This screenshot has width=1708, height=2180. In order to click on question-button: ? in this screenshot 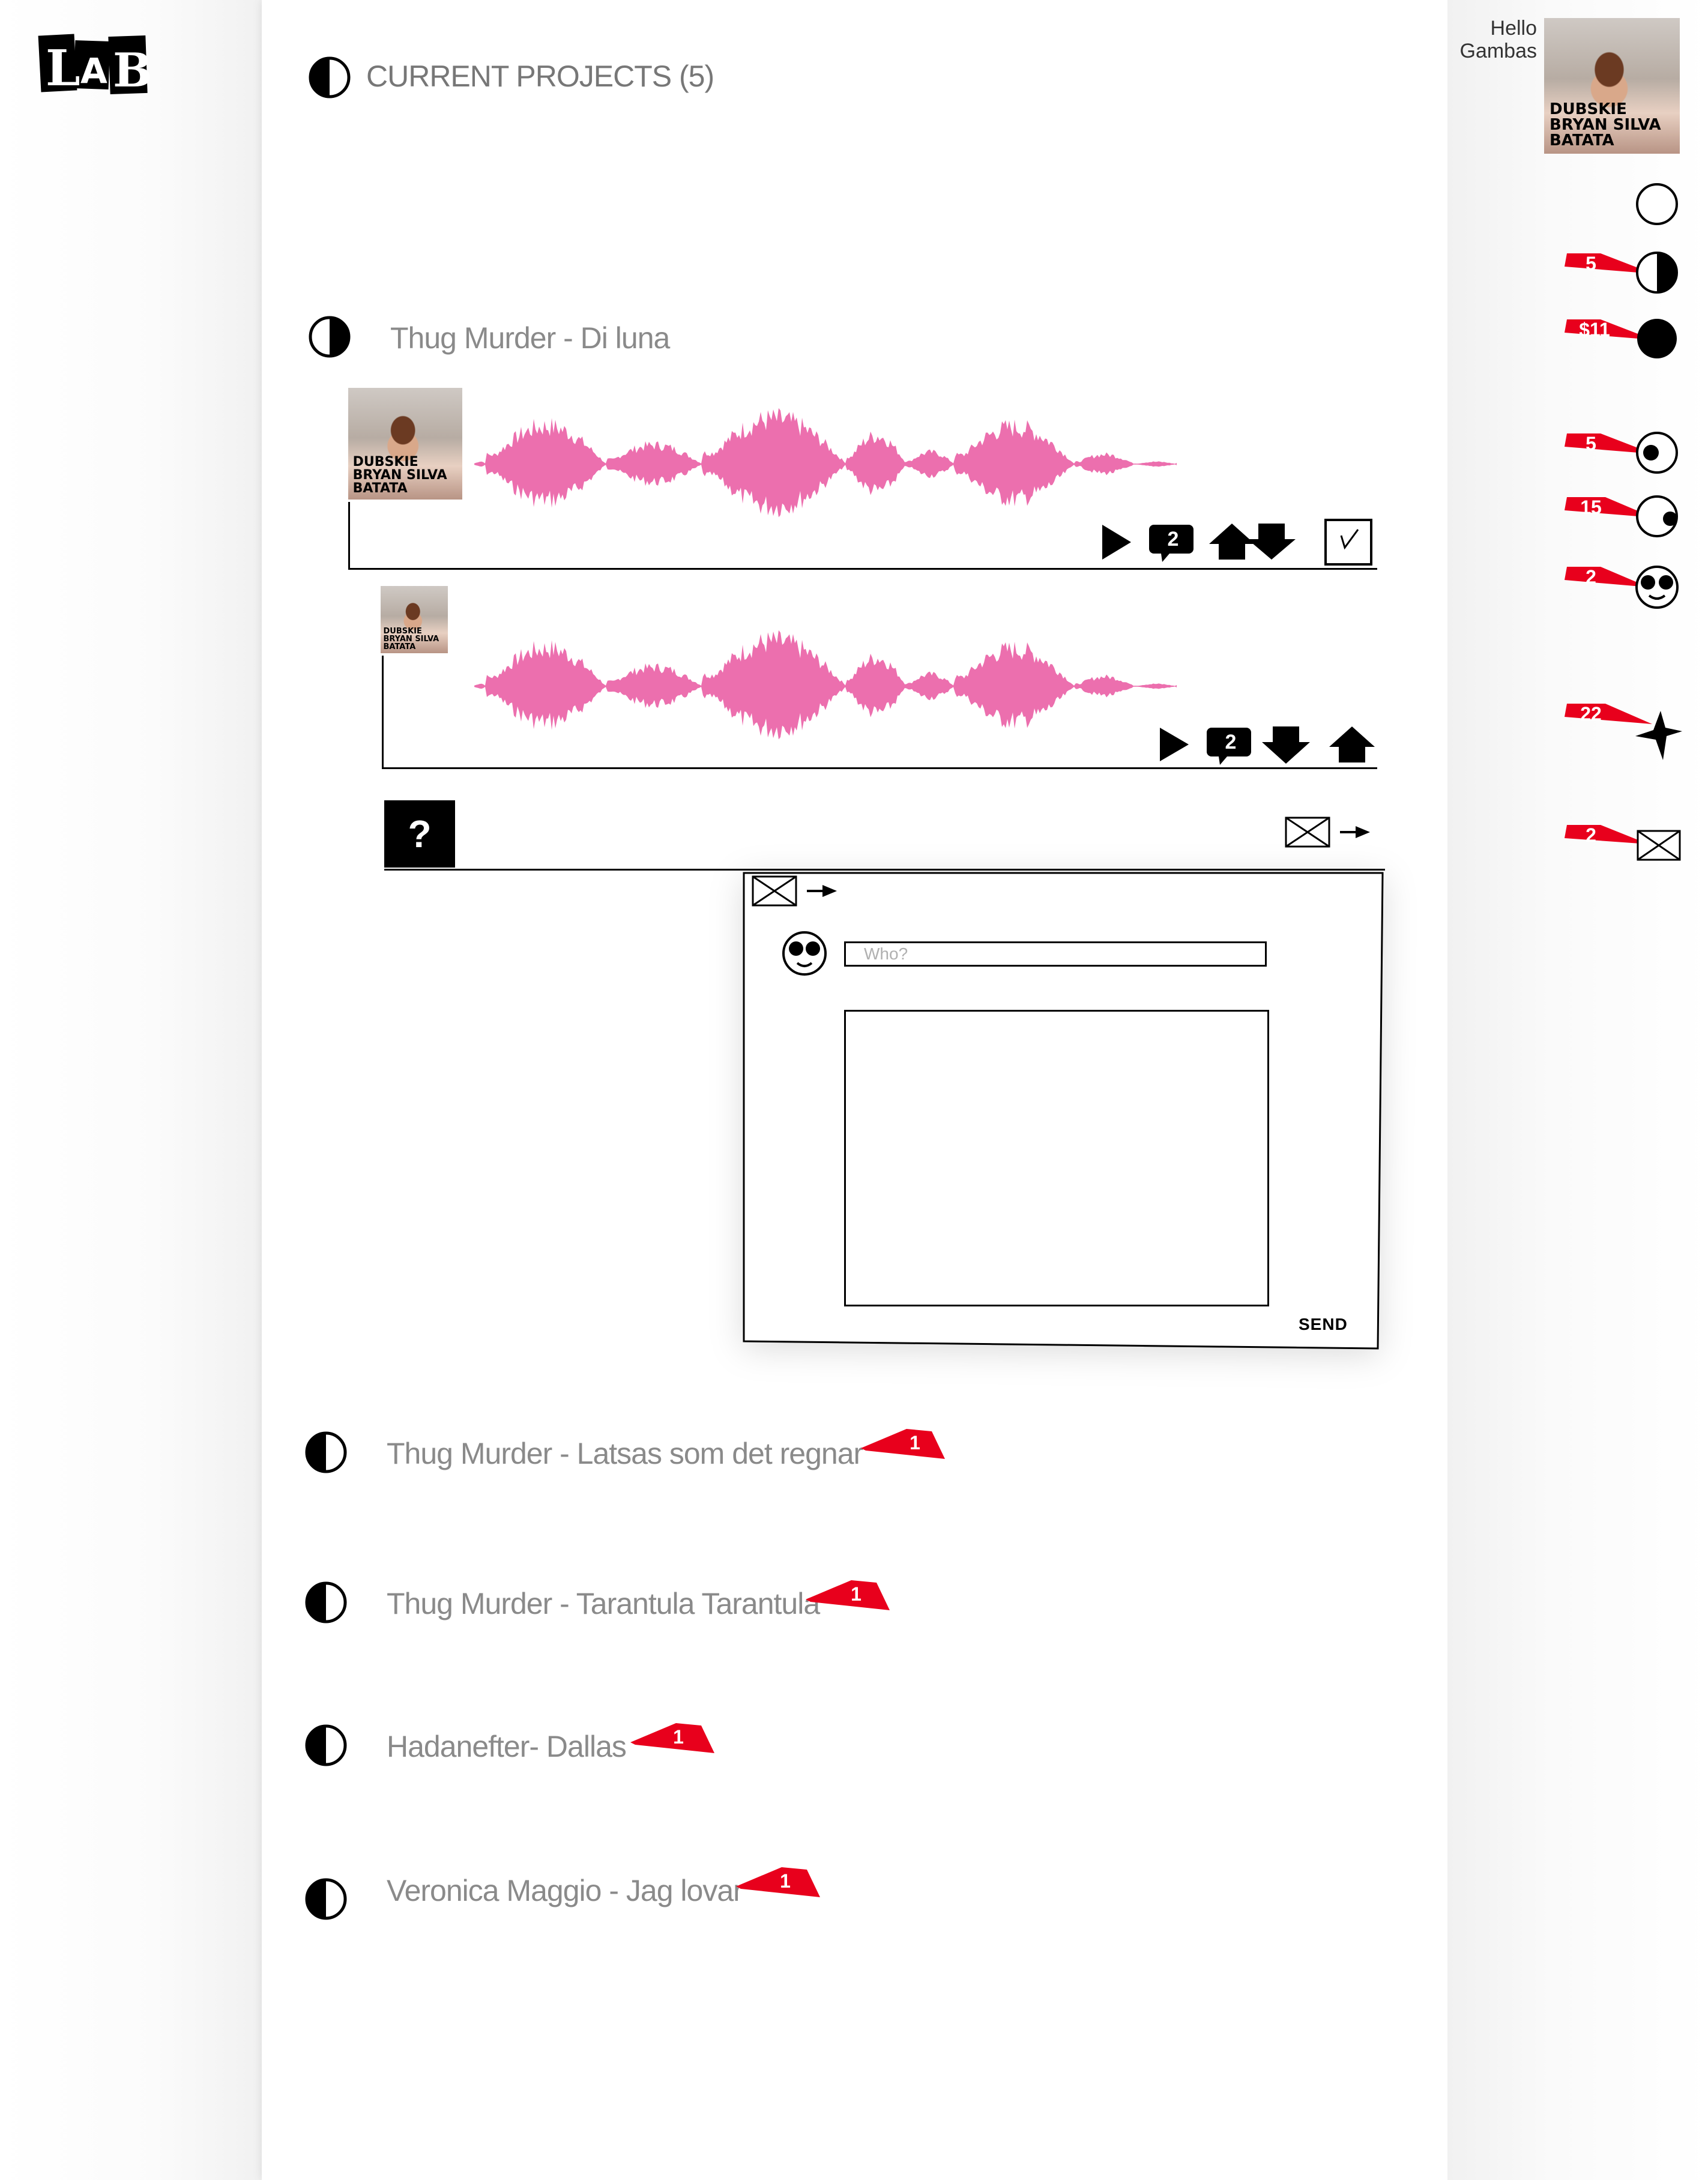, I will do `click(419, 834)`.